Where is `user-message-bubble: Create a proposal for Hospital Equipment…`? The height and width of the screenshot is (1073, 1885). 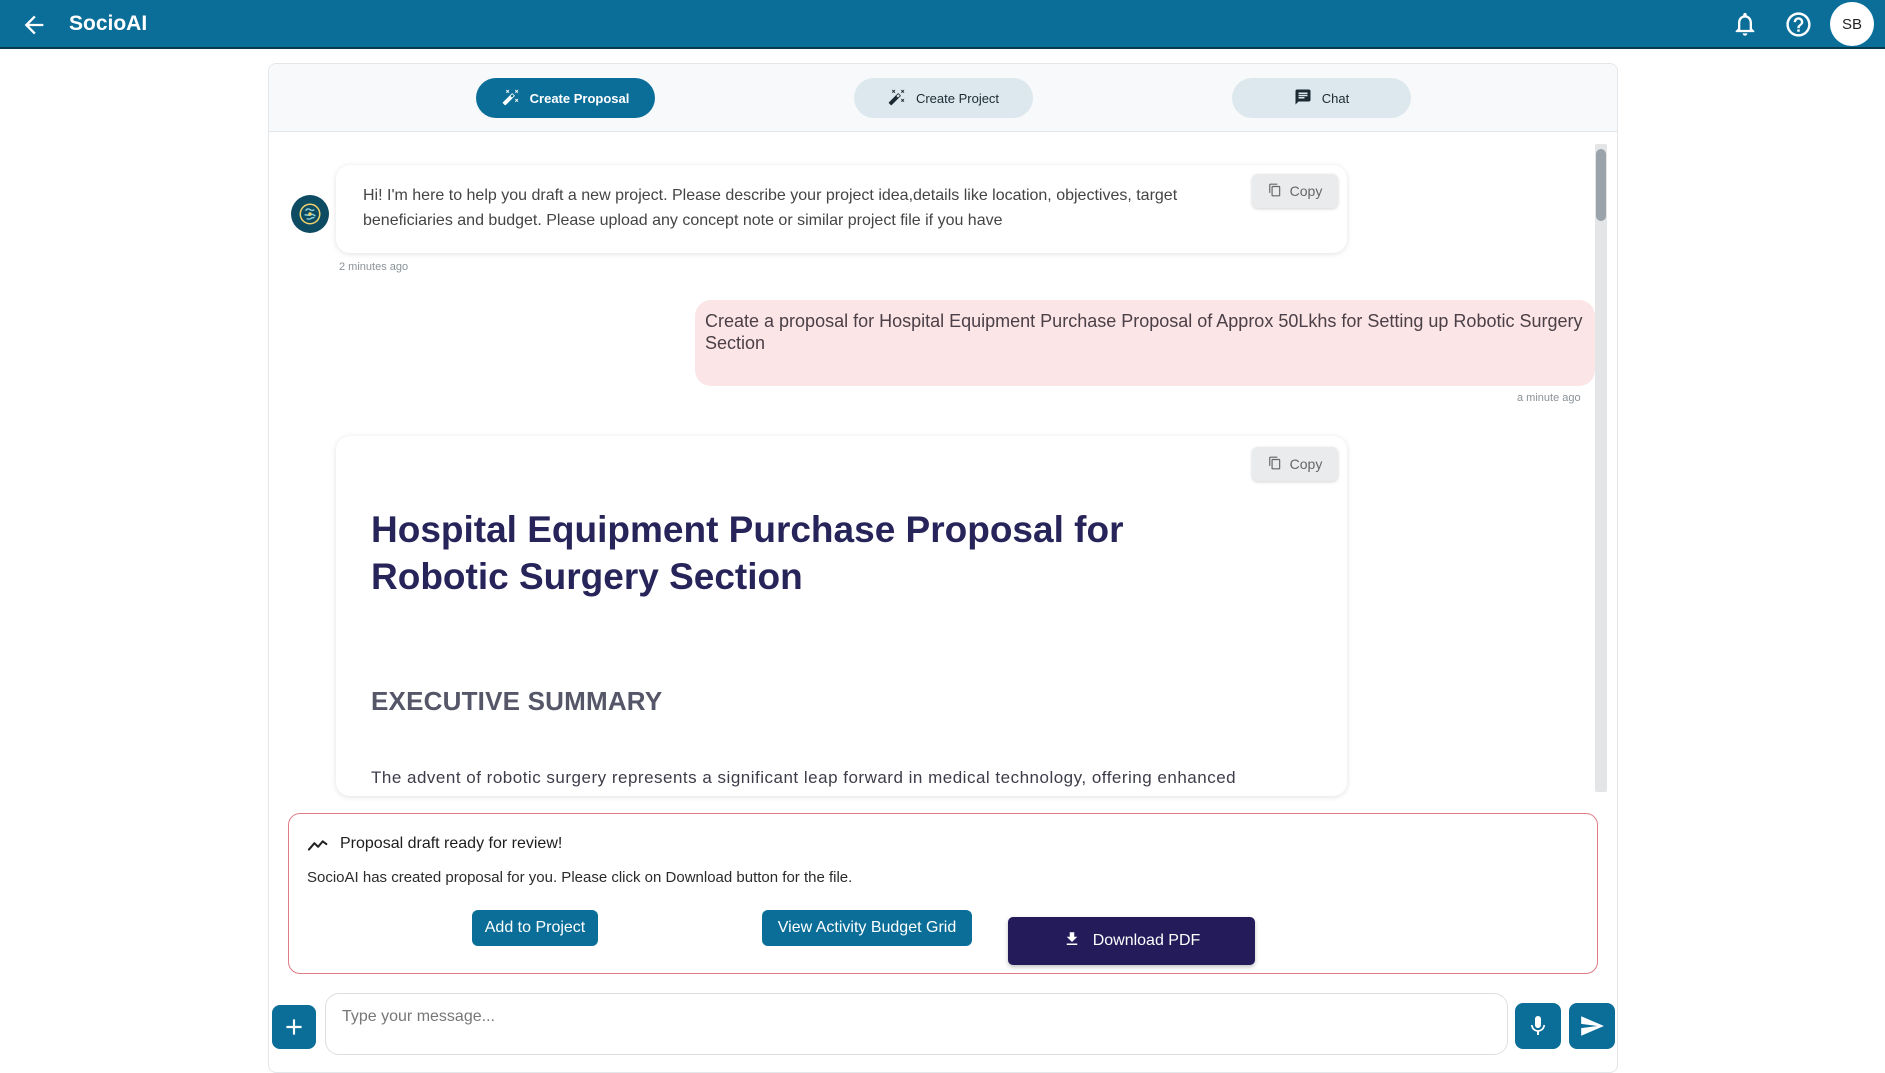
user-message-bubble: Create a proposal for Hospital Equipment… is located at coordinates (1145, 343).